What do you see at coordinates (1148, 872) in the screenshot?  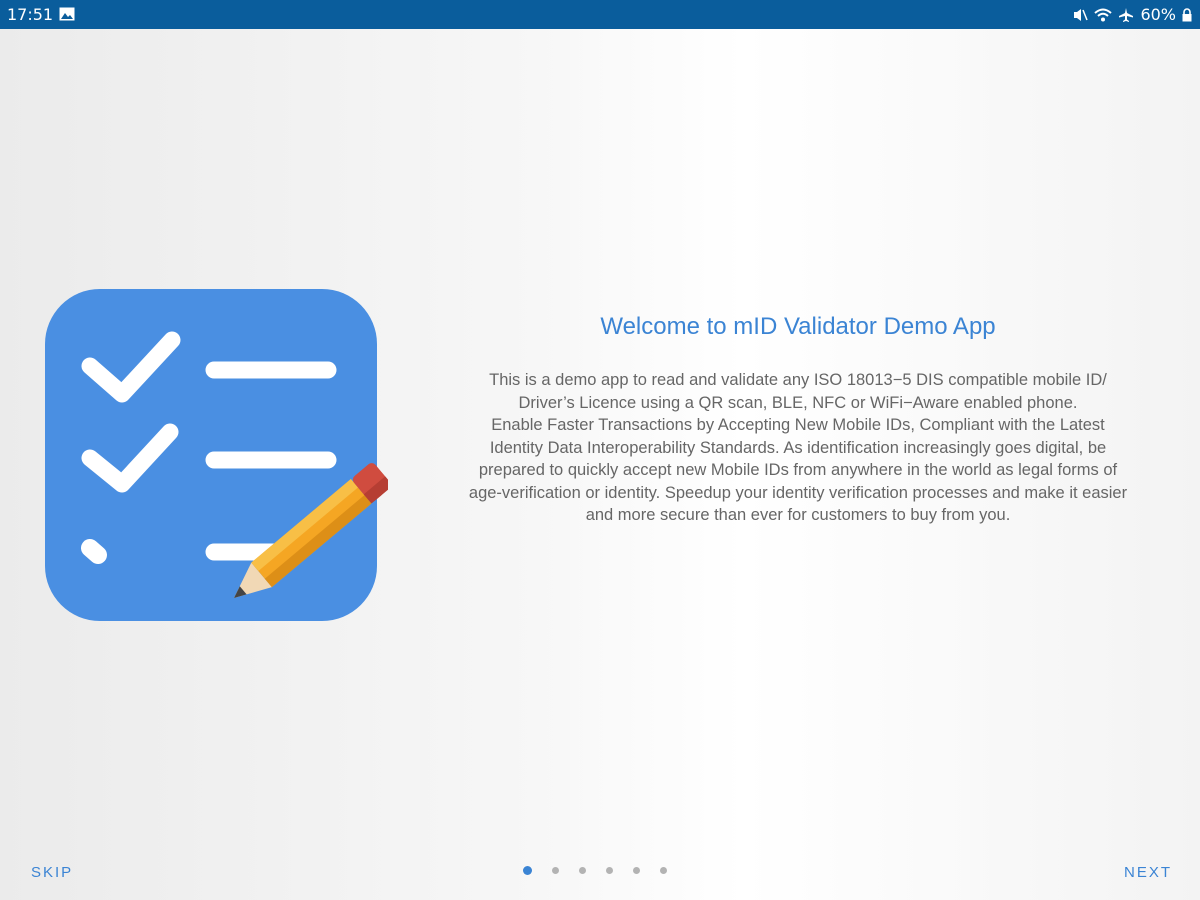 I see `next-button: NEXT` at bounding box center [1148, 872].